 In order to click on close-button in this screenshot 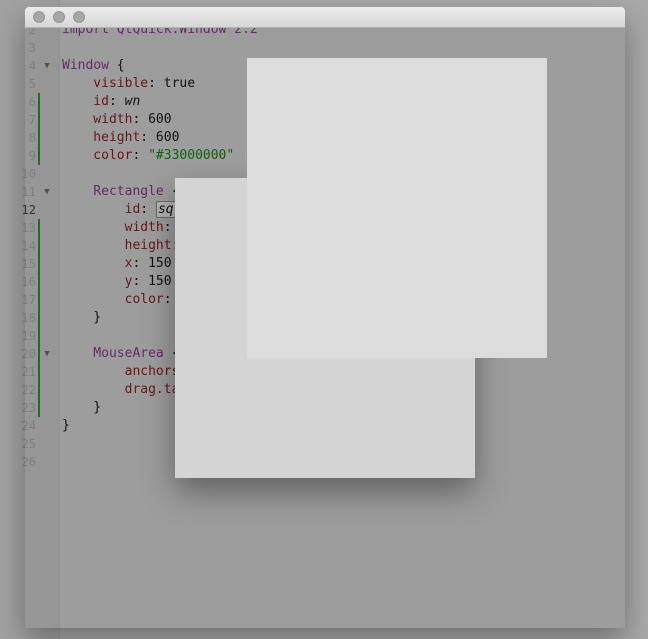, I will do `click(39, 17)`.